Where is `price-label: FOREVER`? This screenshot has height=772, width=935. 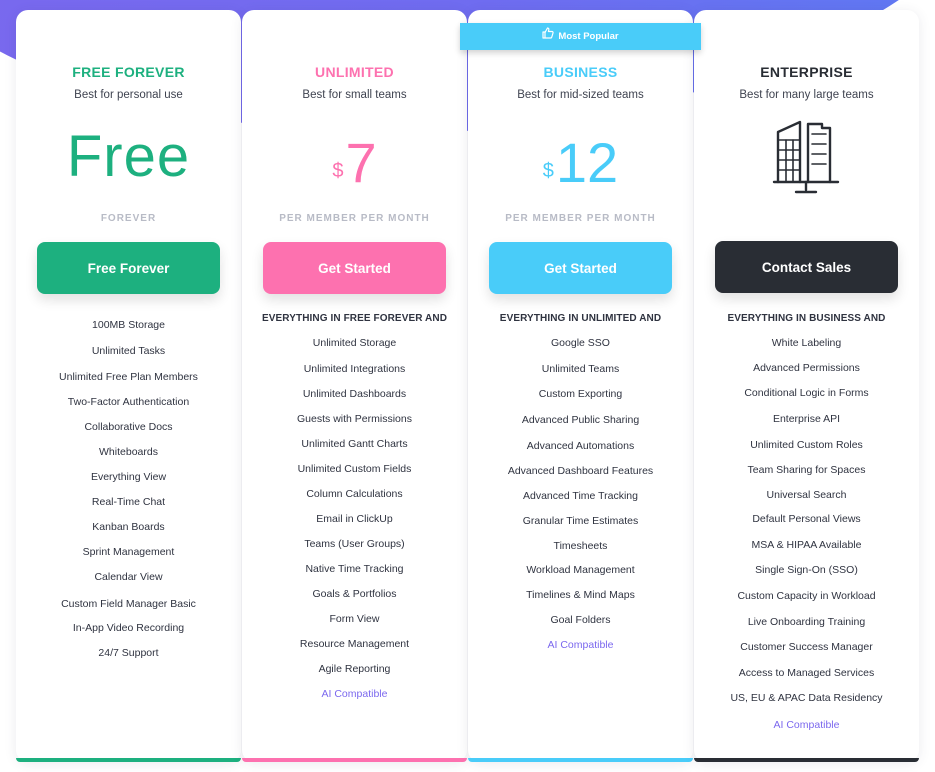
price-label: FOREVER is located at coordinates (128, 218).